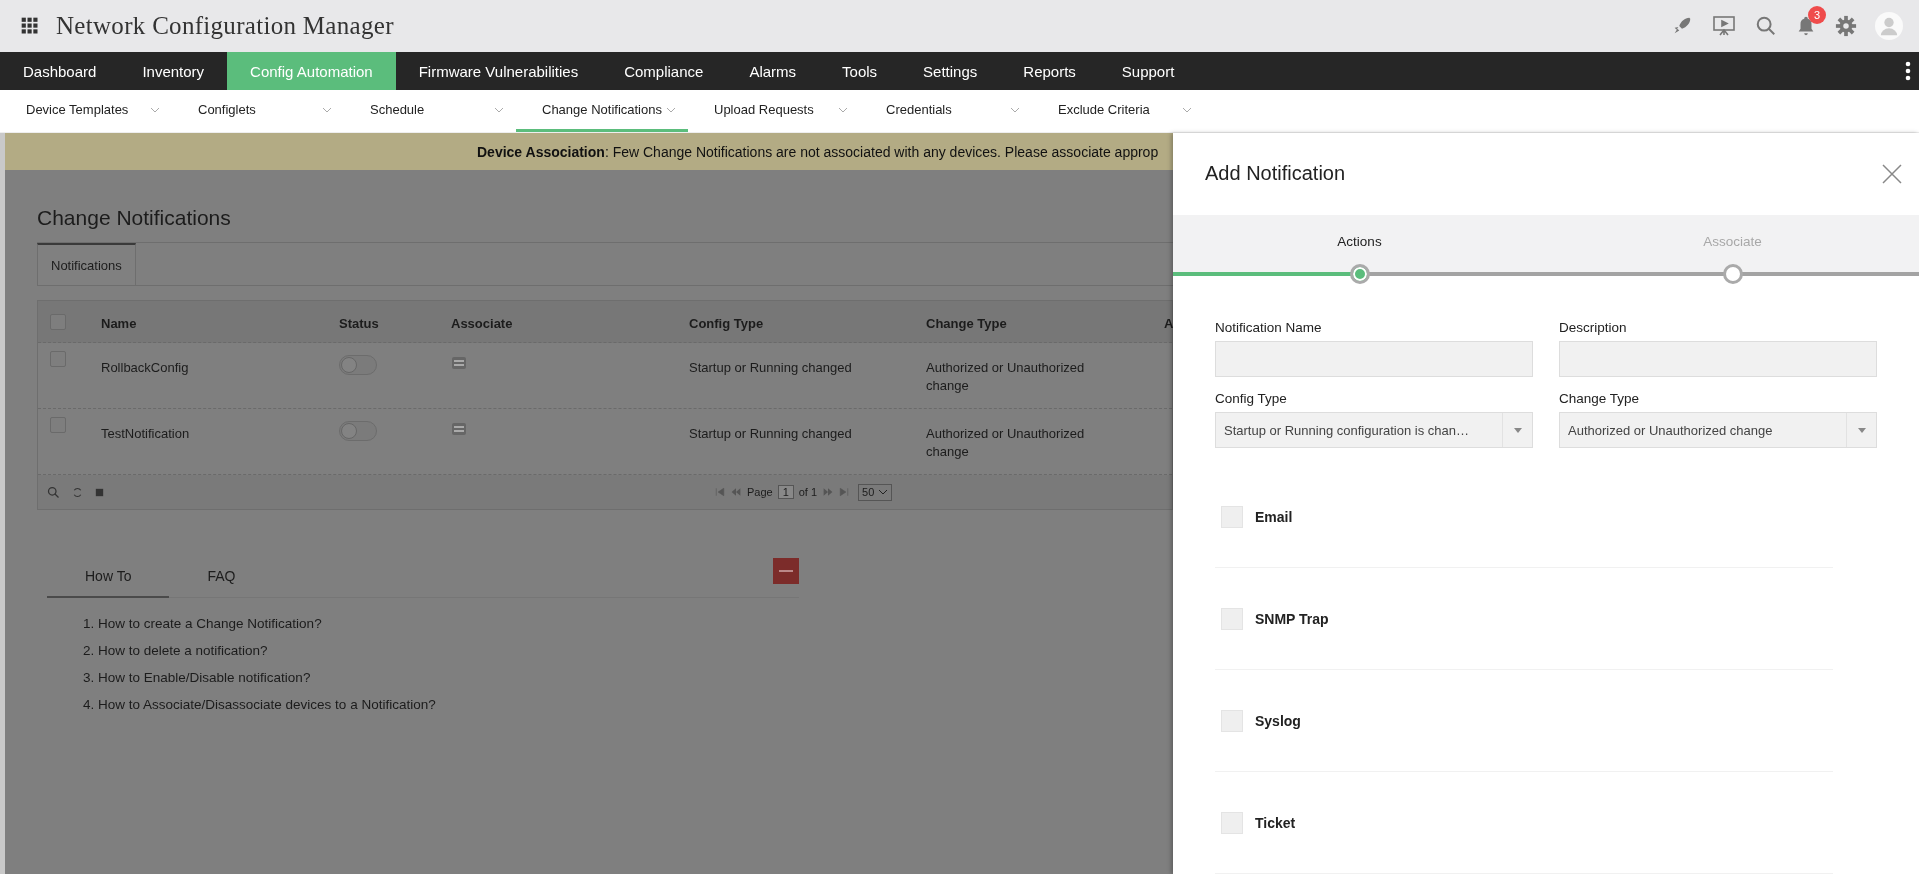 The image size is (1919, 874). What do you see at coordinates (60, 71) in the screenshot?
I see `nav-tab: Dashboard` at bounding box center [60, 71].